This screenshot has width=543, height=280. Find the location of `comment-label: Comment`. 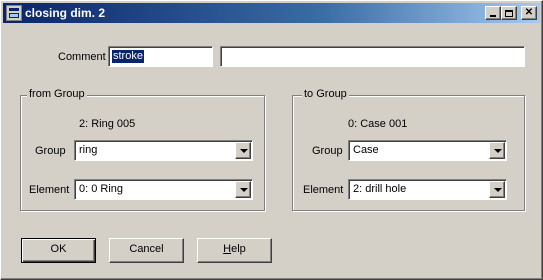

comment-label: Comment is located at coordinates (82, 57).